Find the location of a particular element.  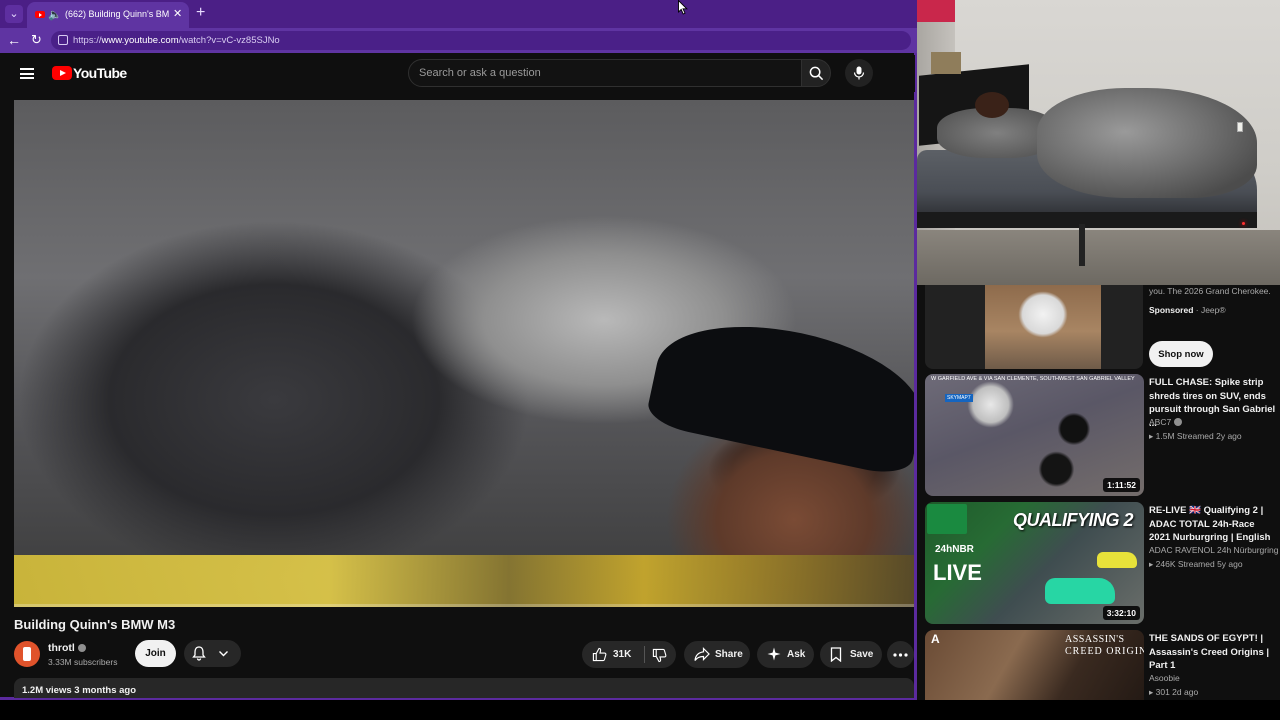

ask-button: Ask is located at coordinates (785, 654).